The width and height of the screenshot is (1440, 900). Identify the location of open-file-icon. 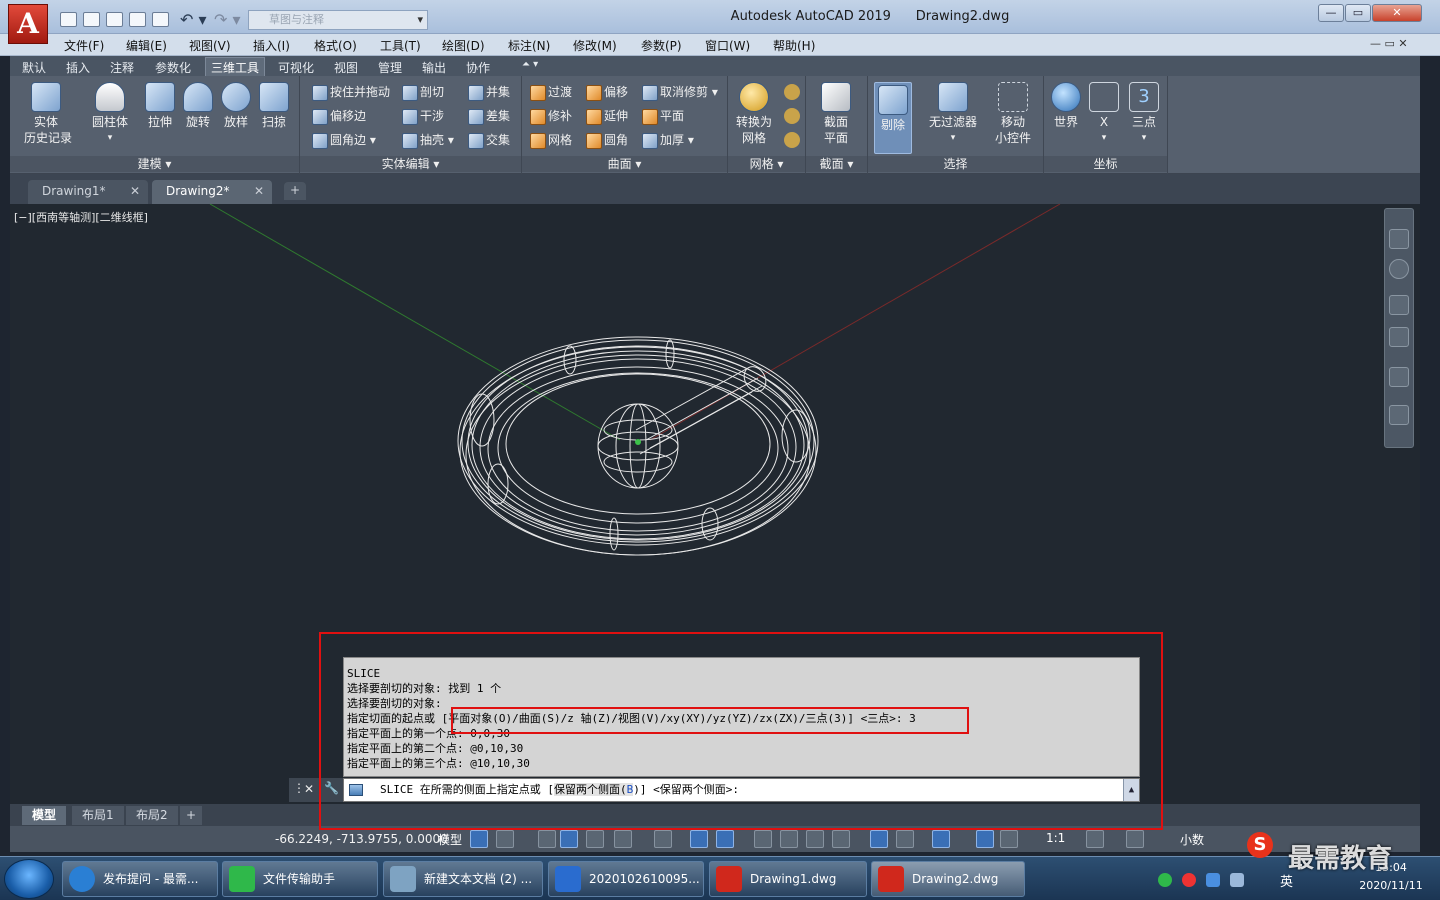
(91, 19).